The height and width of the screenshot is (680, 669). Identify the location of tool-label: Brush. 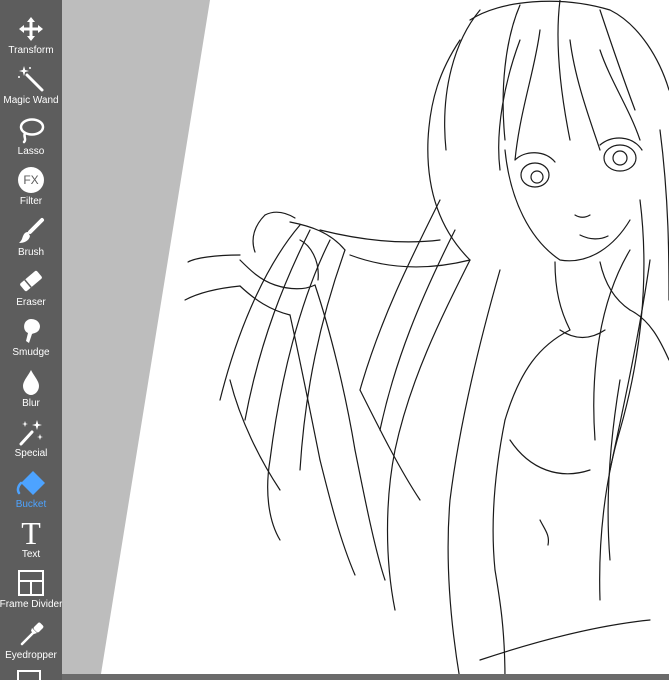
(31, 252).